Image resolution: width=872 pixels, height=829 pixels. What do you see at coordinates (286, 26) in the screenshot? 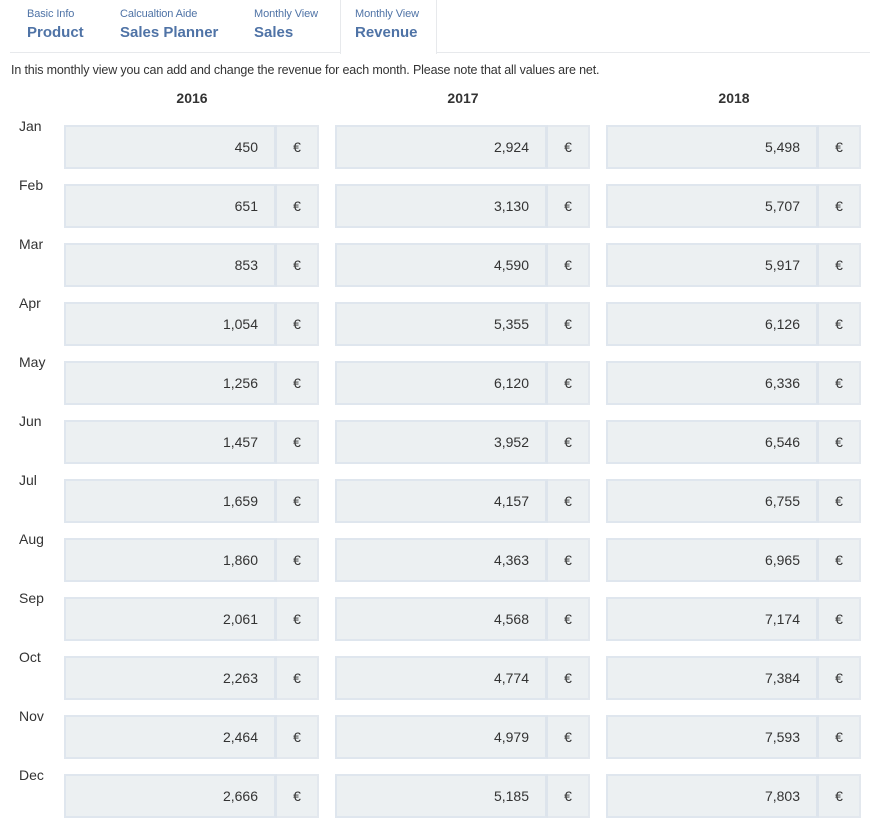
I see `tab-sales: Monthly View Sales` at bounding box center [286, 26].